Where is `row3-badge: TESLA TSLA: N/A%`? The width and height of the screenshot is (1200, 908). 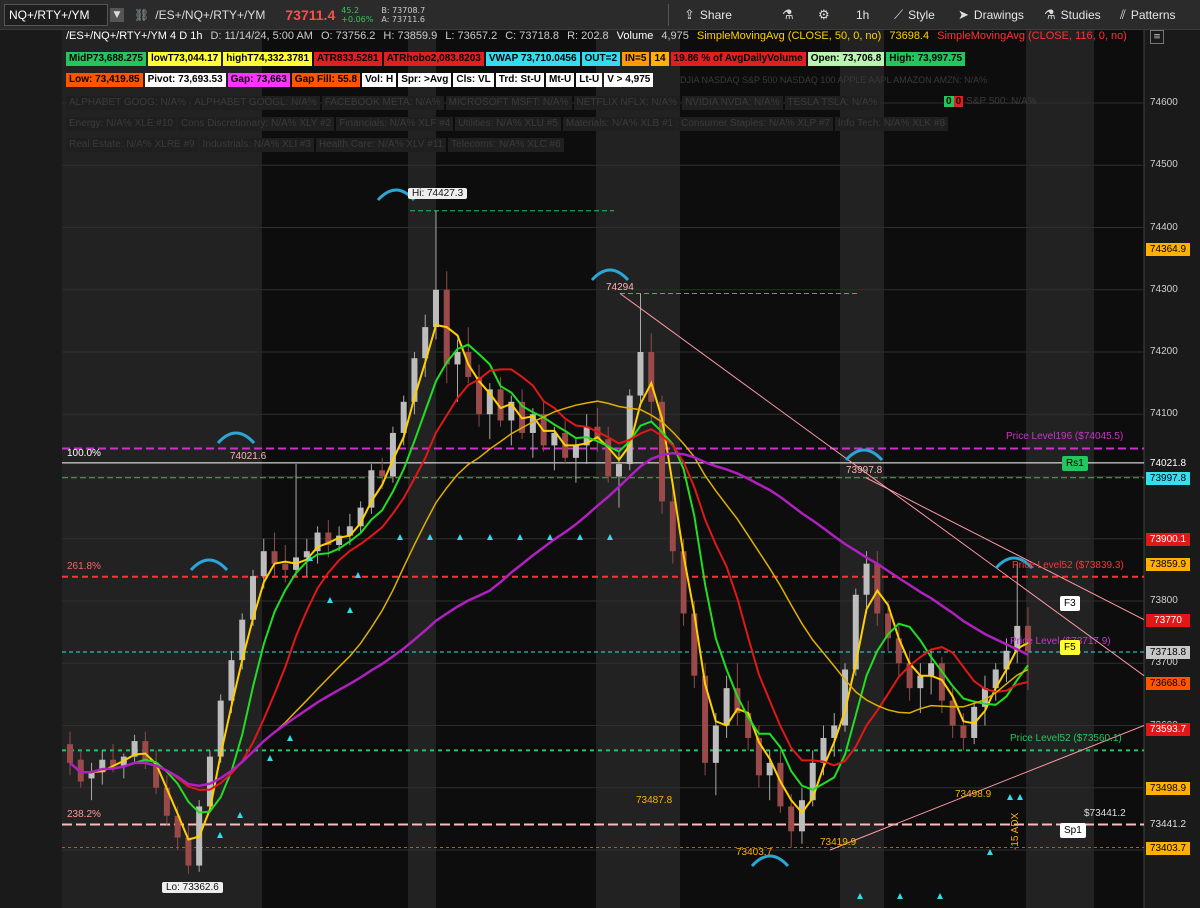
row3-badge: TESLA TSLA: N/A% is located at coordinates (832, 103).